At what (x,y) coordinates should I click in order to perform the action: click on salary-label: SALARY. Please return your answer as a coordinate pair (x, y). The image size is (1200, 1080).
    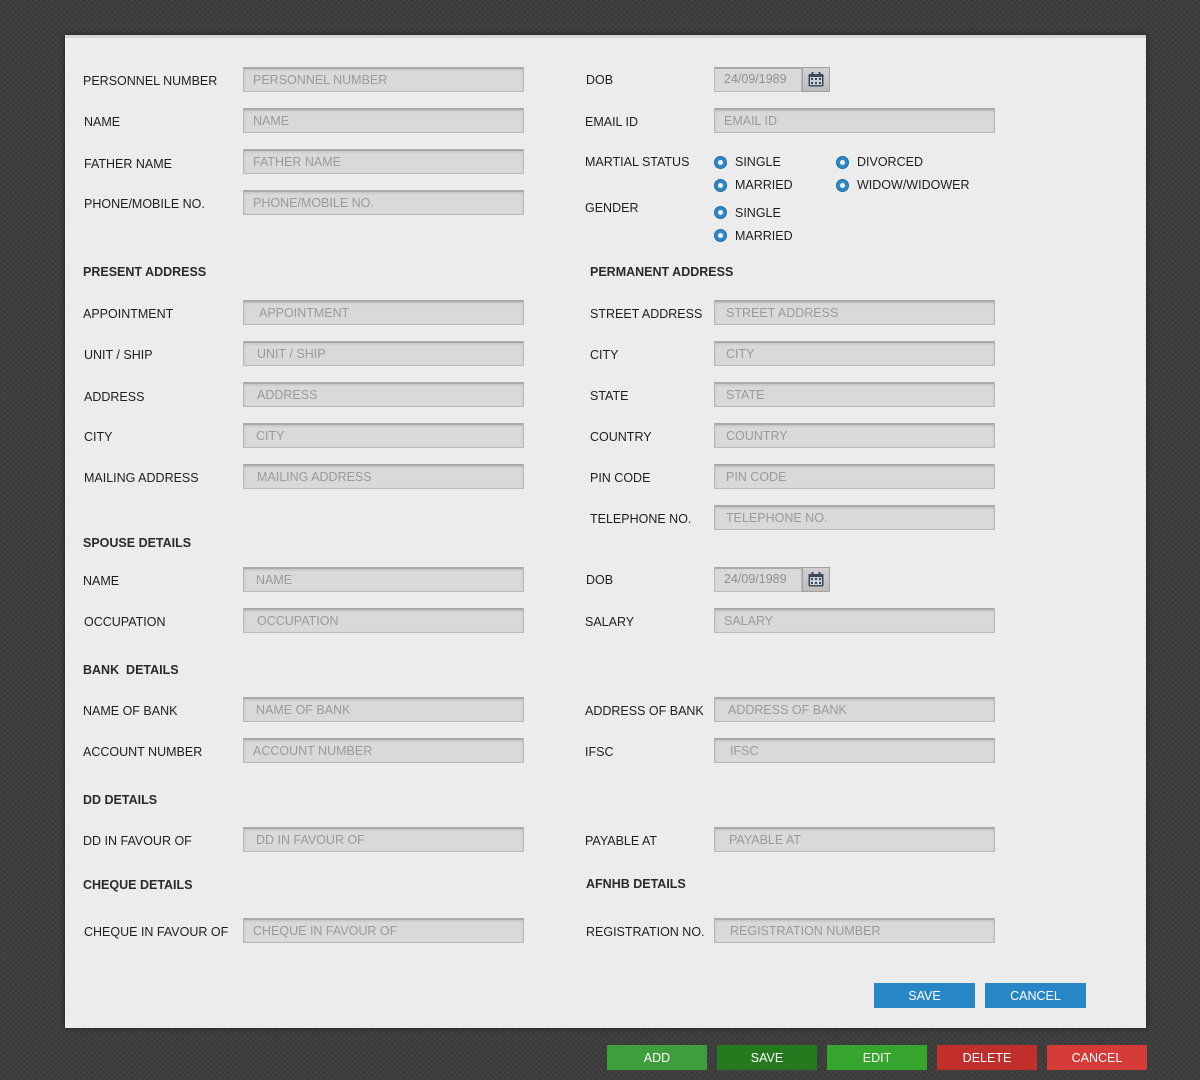
    Looking at the image, I should click on (610, 622).